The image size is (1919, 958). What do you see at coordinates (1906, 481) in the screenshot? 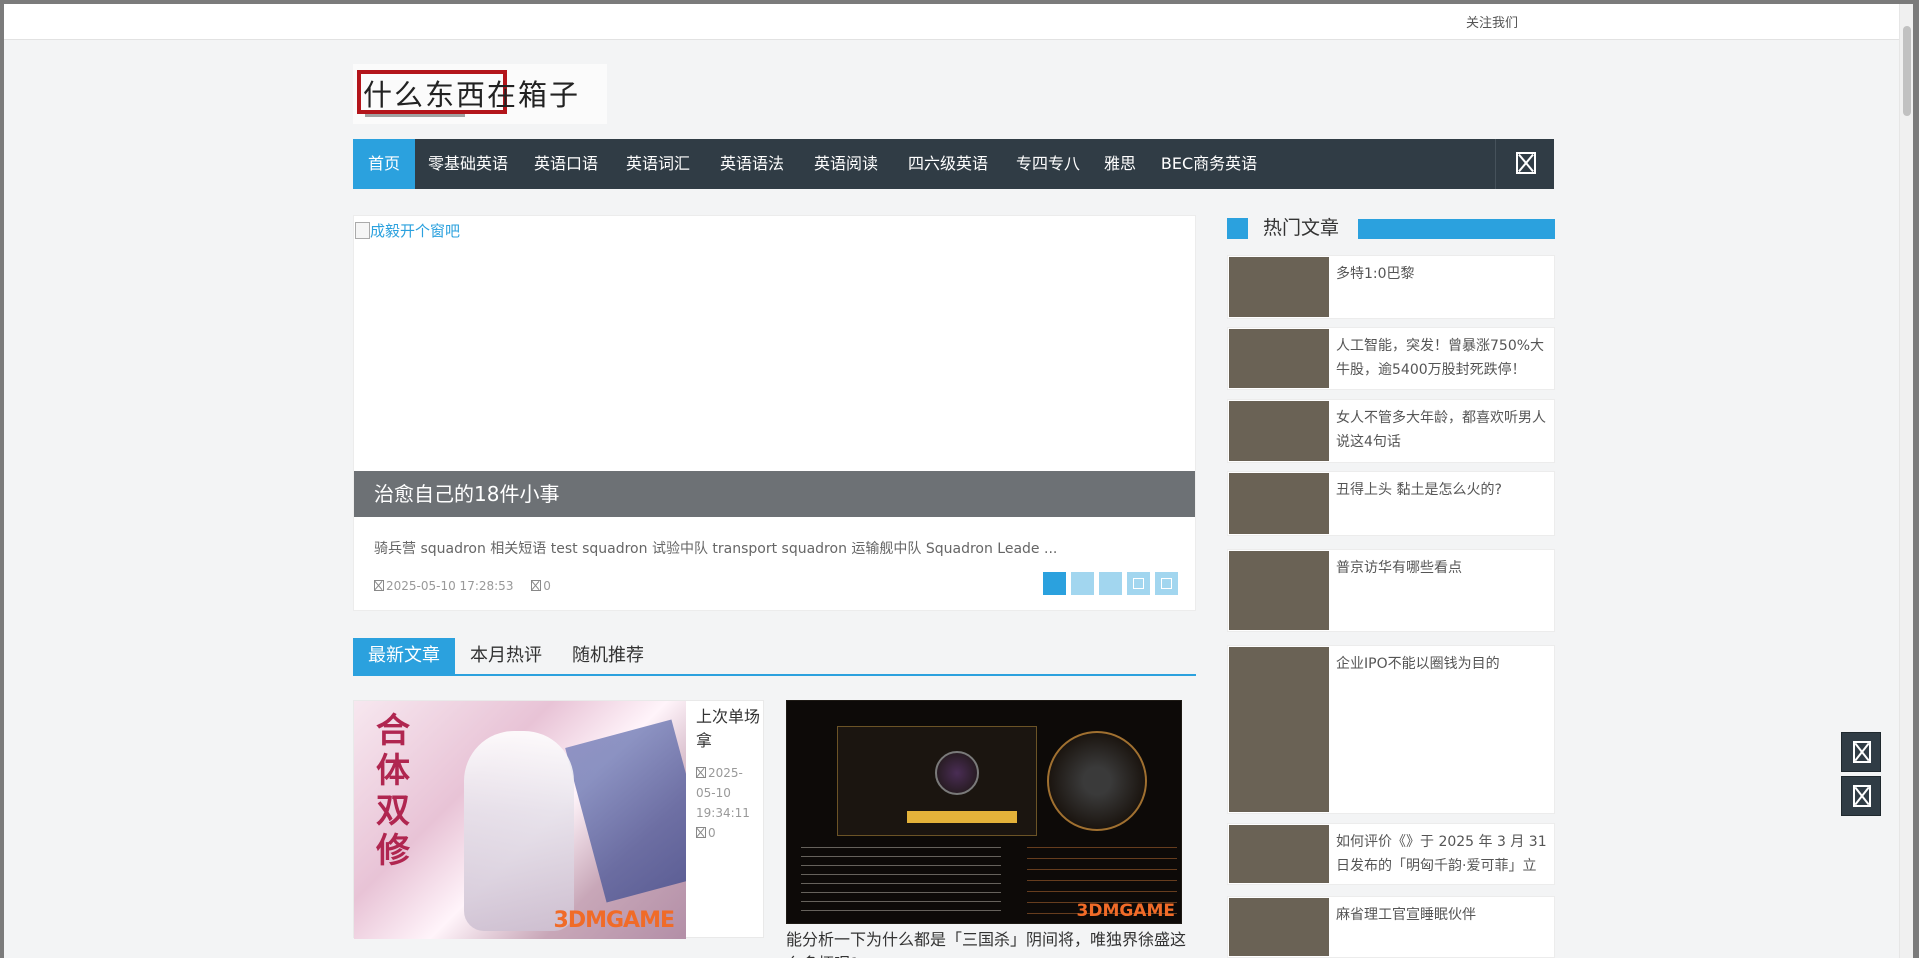
I see `page-scrollbar` at bounding box center [1906, 481].